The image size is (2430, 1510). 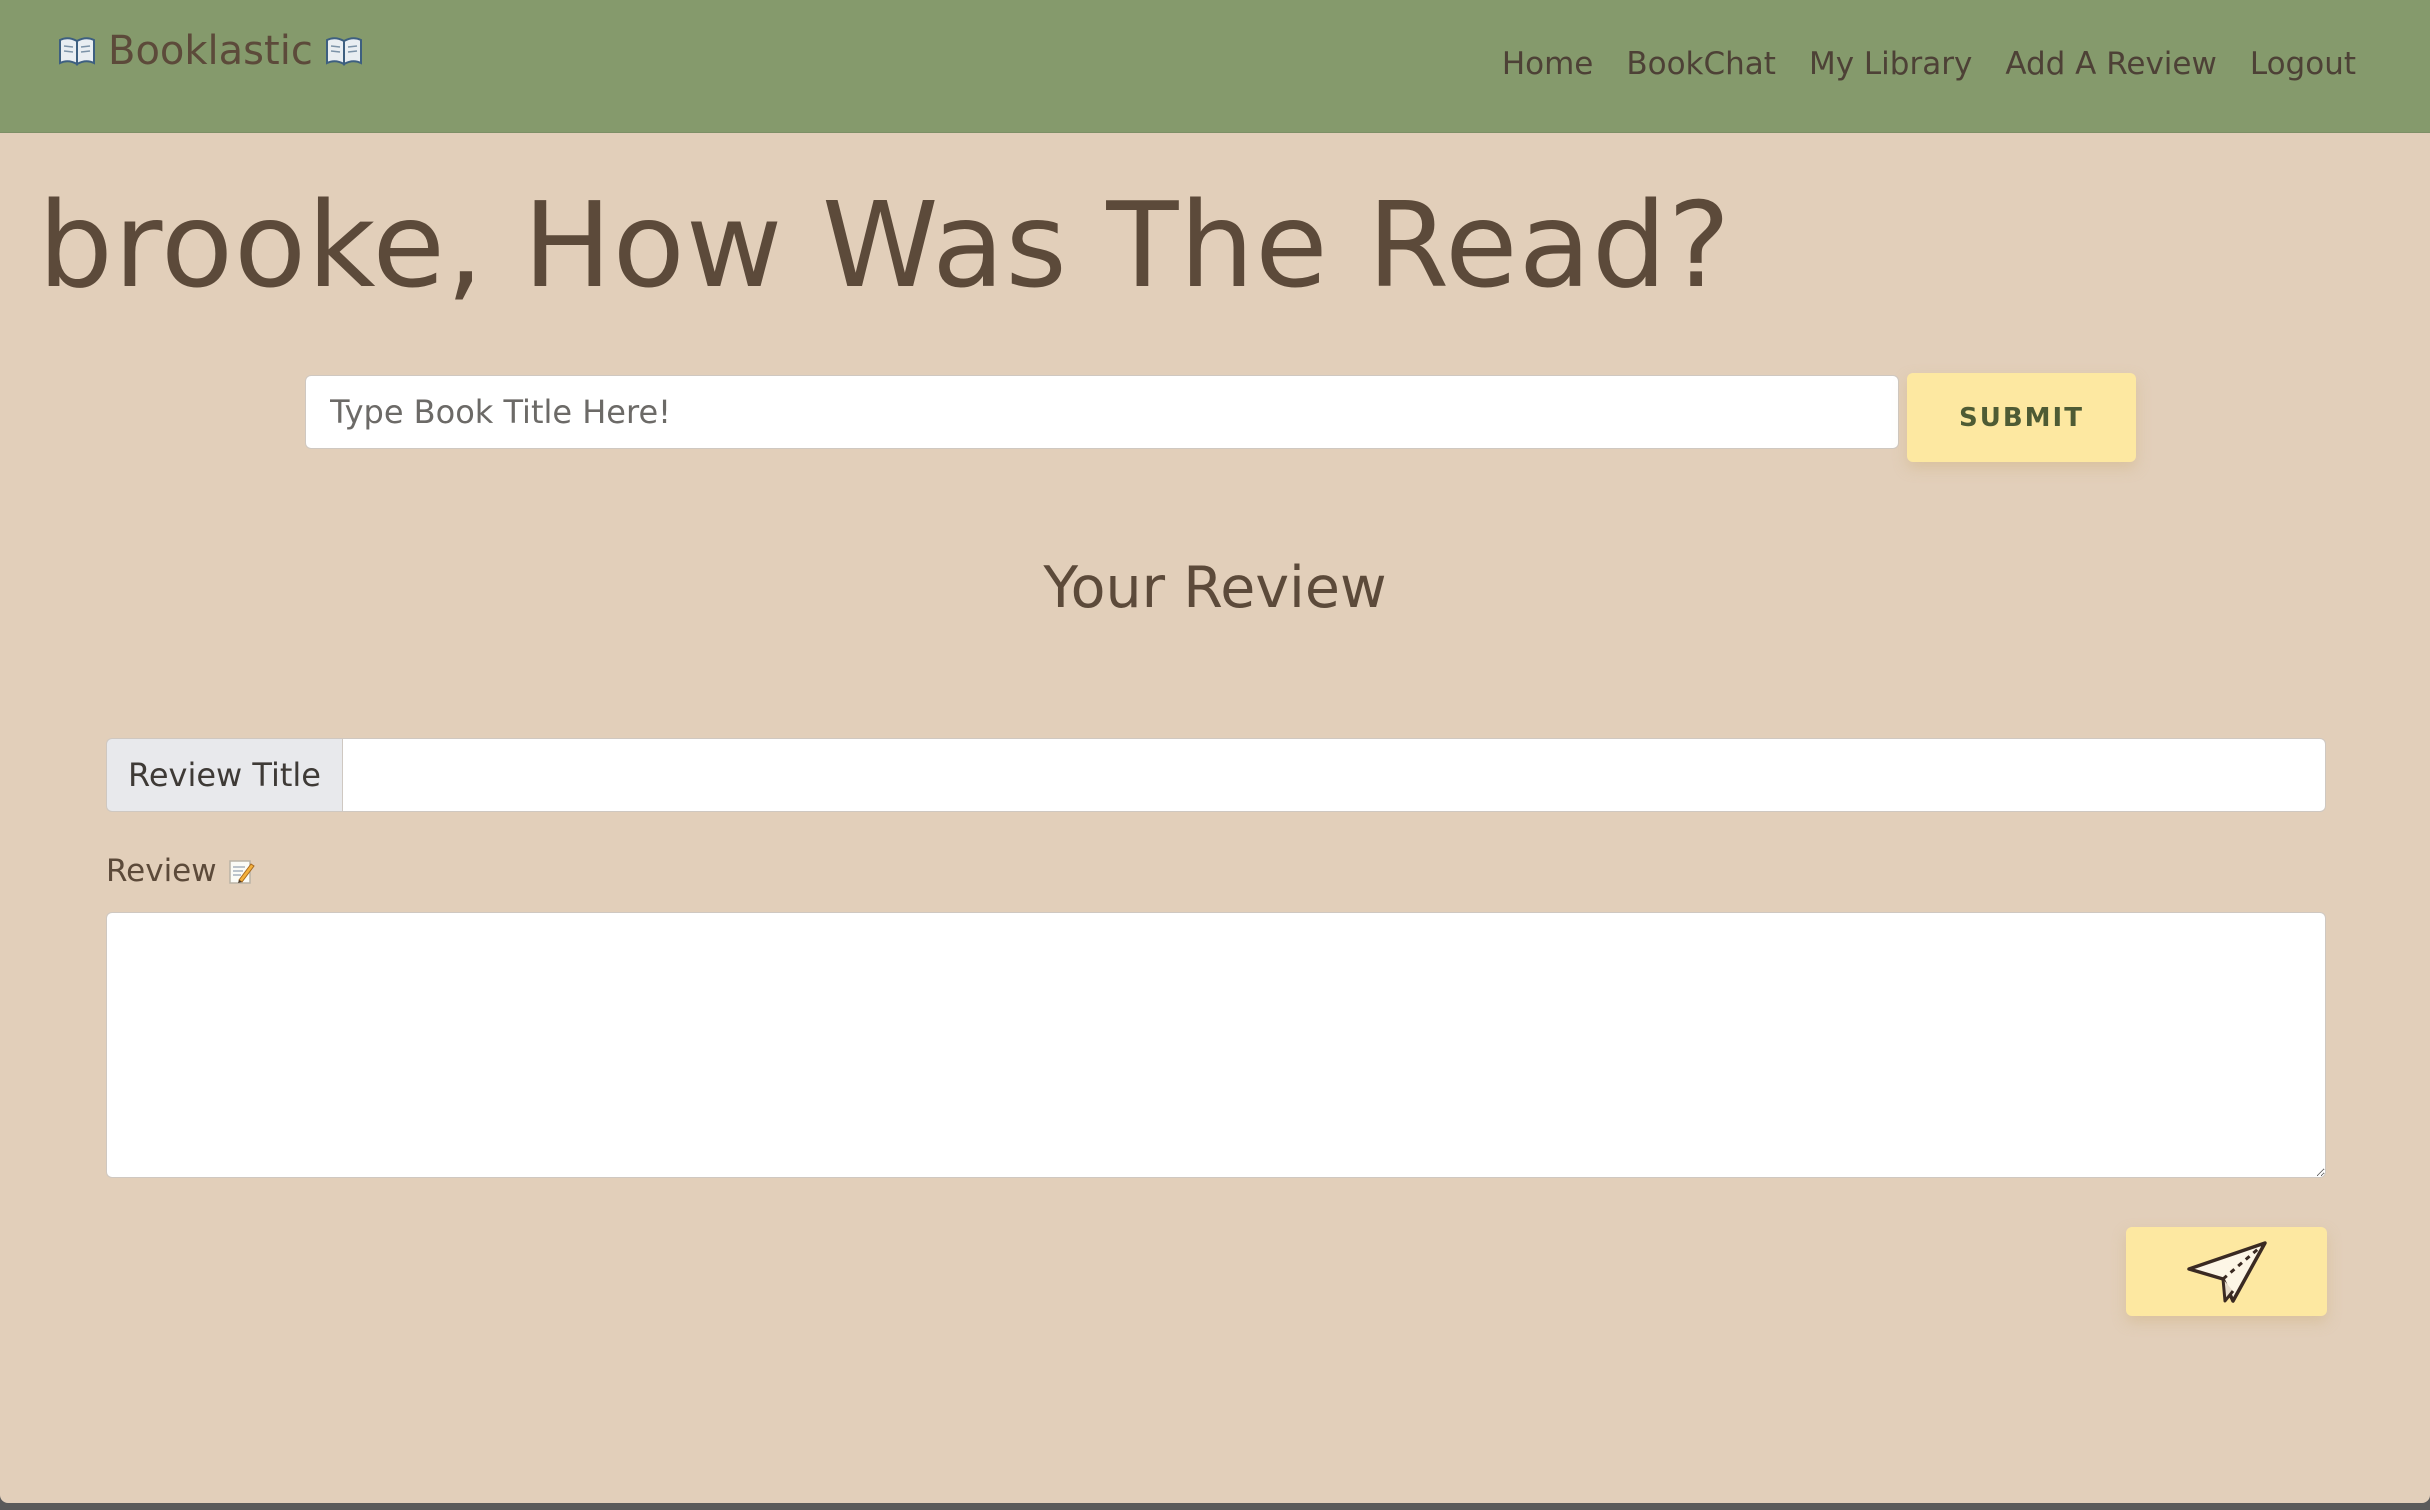 I want to click on review-label-text: Review, so click(x=161, y=871).